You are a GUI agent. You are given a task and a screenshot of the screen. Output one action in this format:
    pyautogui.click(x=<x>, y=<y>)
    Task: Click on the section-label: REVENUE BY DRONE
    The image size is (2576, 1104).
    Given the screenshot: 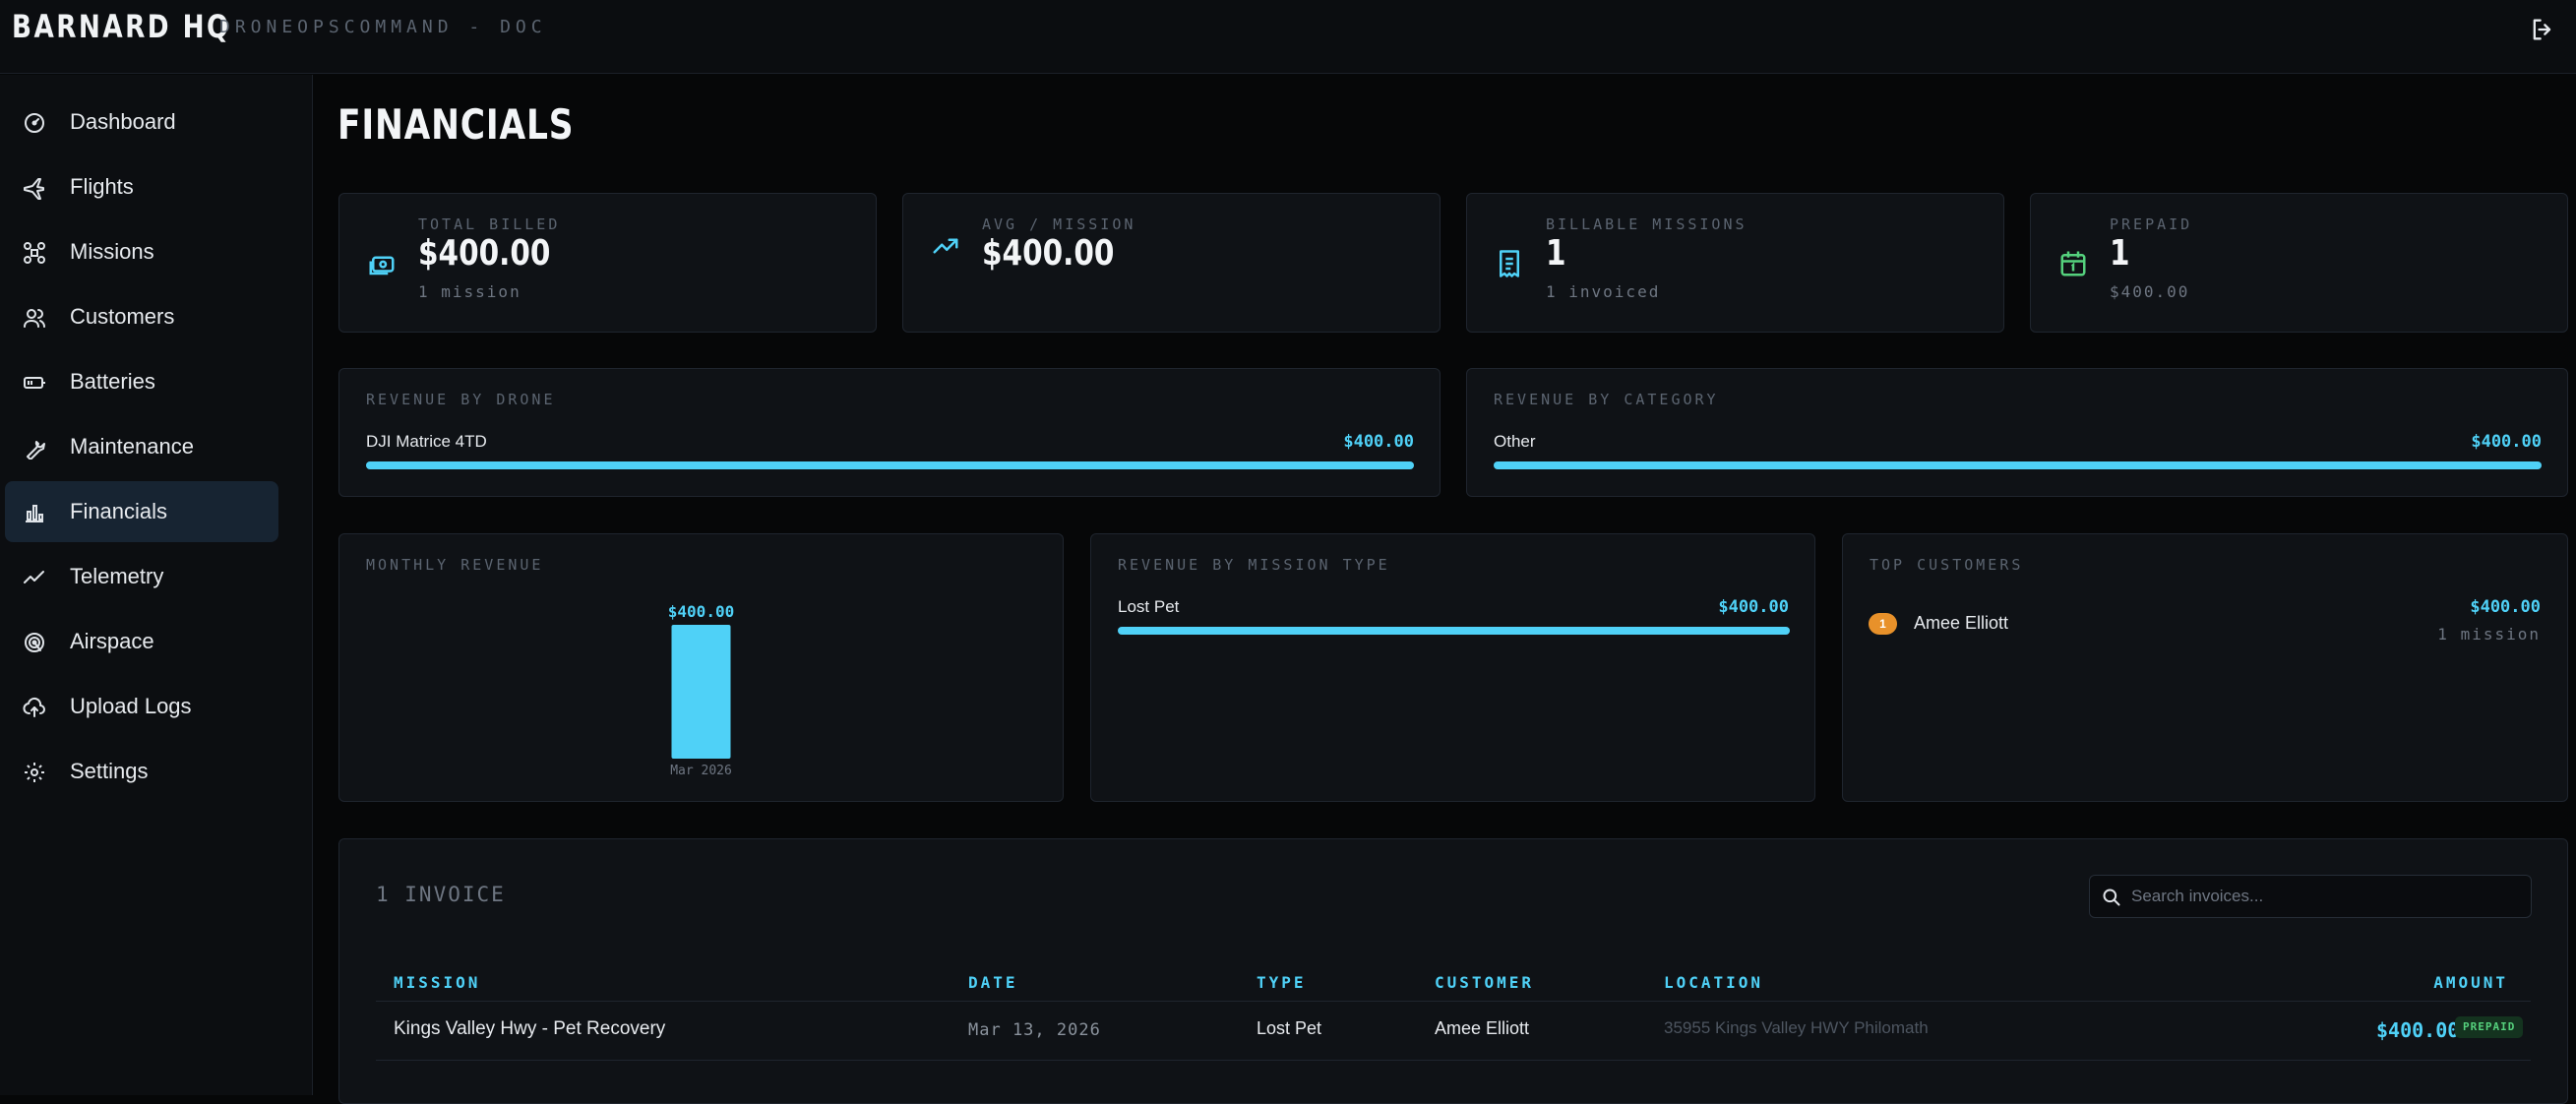 What is the action you would take?
    pyautogui.click(x=461, y=400)
    